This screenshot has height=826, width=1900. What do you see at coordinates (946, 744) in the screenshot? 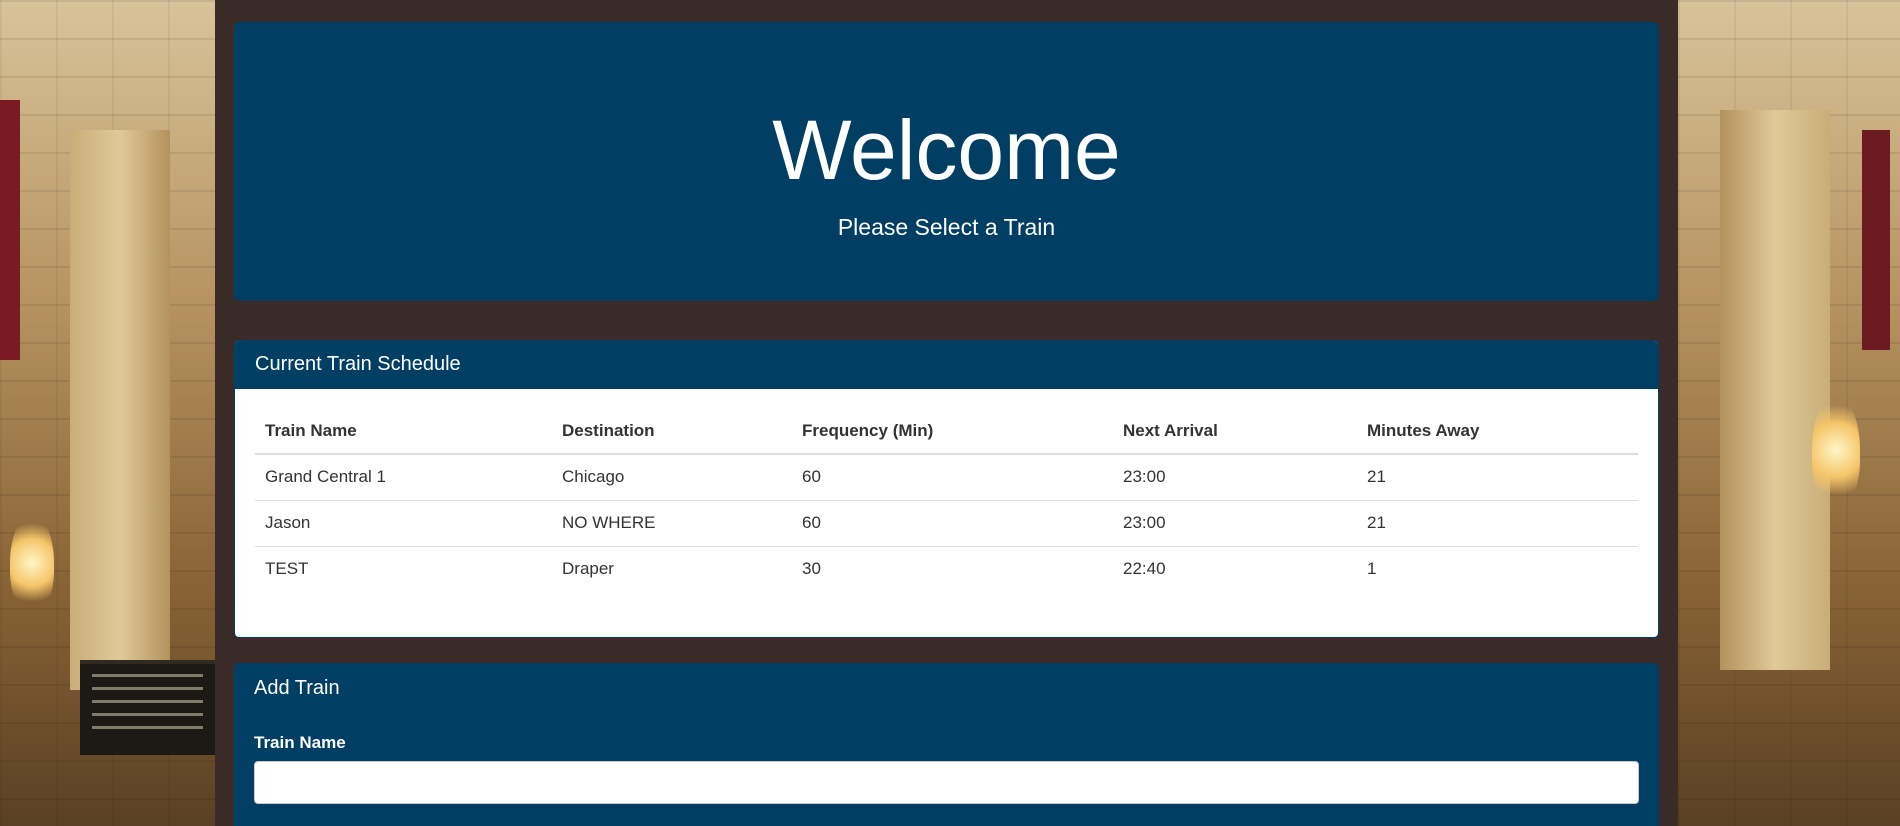
I see `add-train-panel: Add Train Train Name` at bounding box center [946, 744].